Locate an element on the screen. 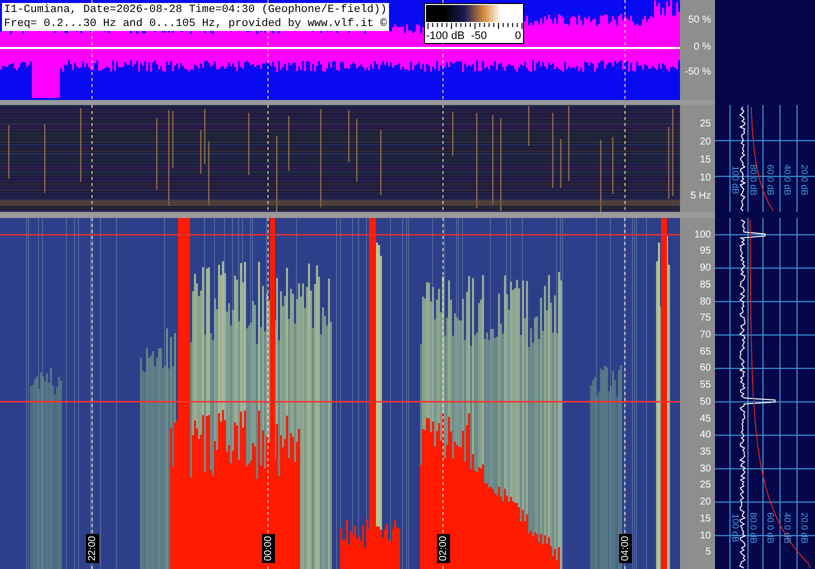 This screenshot has width=815, height=569. axis-label: -50 % is located at coordinates (697, 72).